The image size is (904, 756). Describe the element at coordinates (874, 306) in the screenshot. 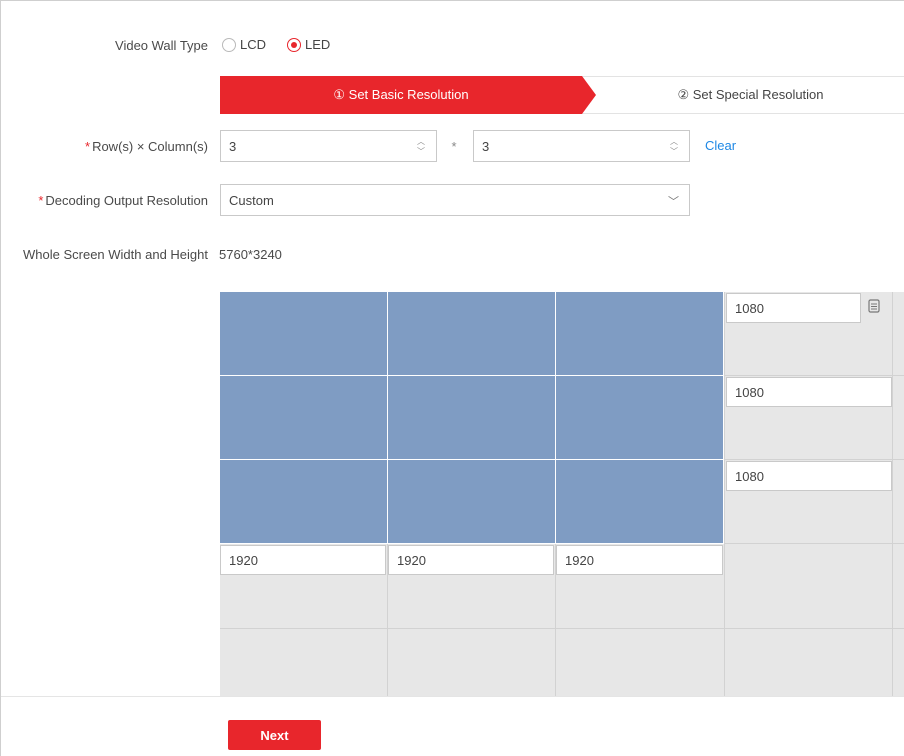

I see `document-icon` at that location.